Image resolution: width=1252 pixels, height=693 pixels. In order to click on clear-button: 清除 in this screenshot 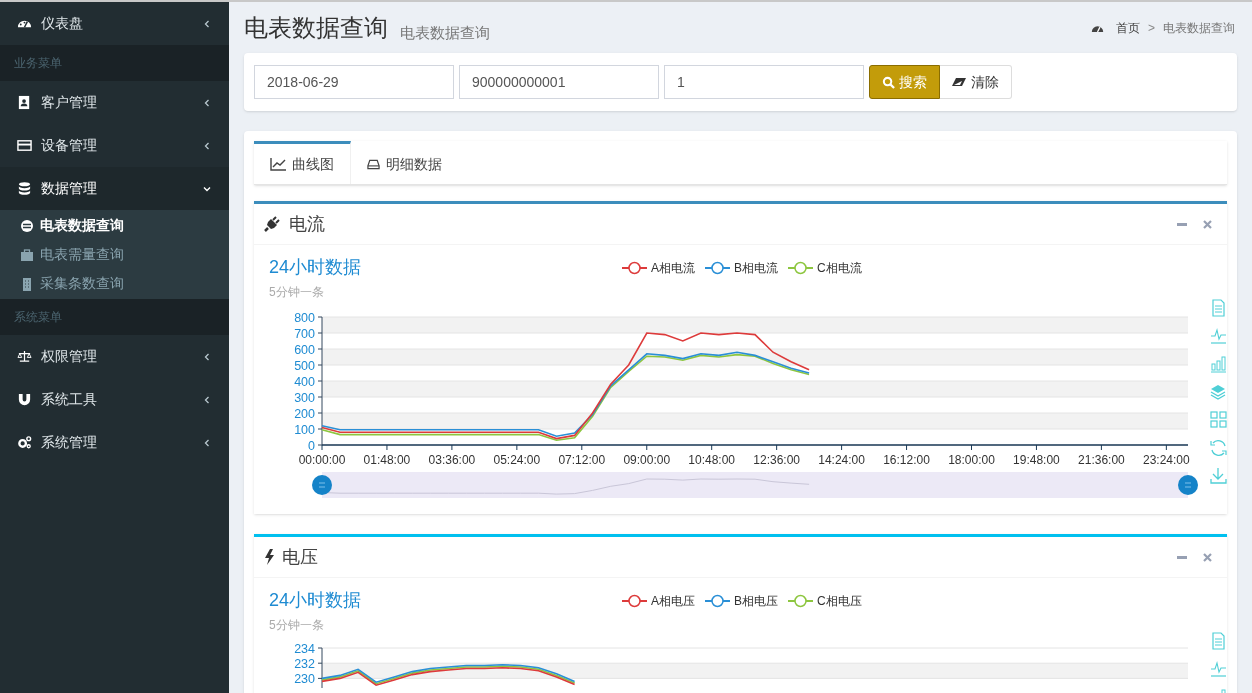, I will do `click(976, 82)`.